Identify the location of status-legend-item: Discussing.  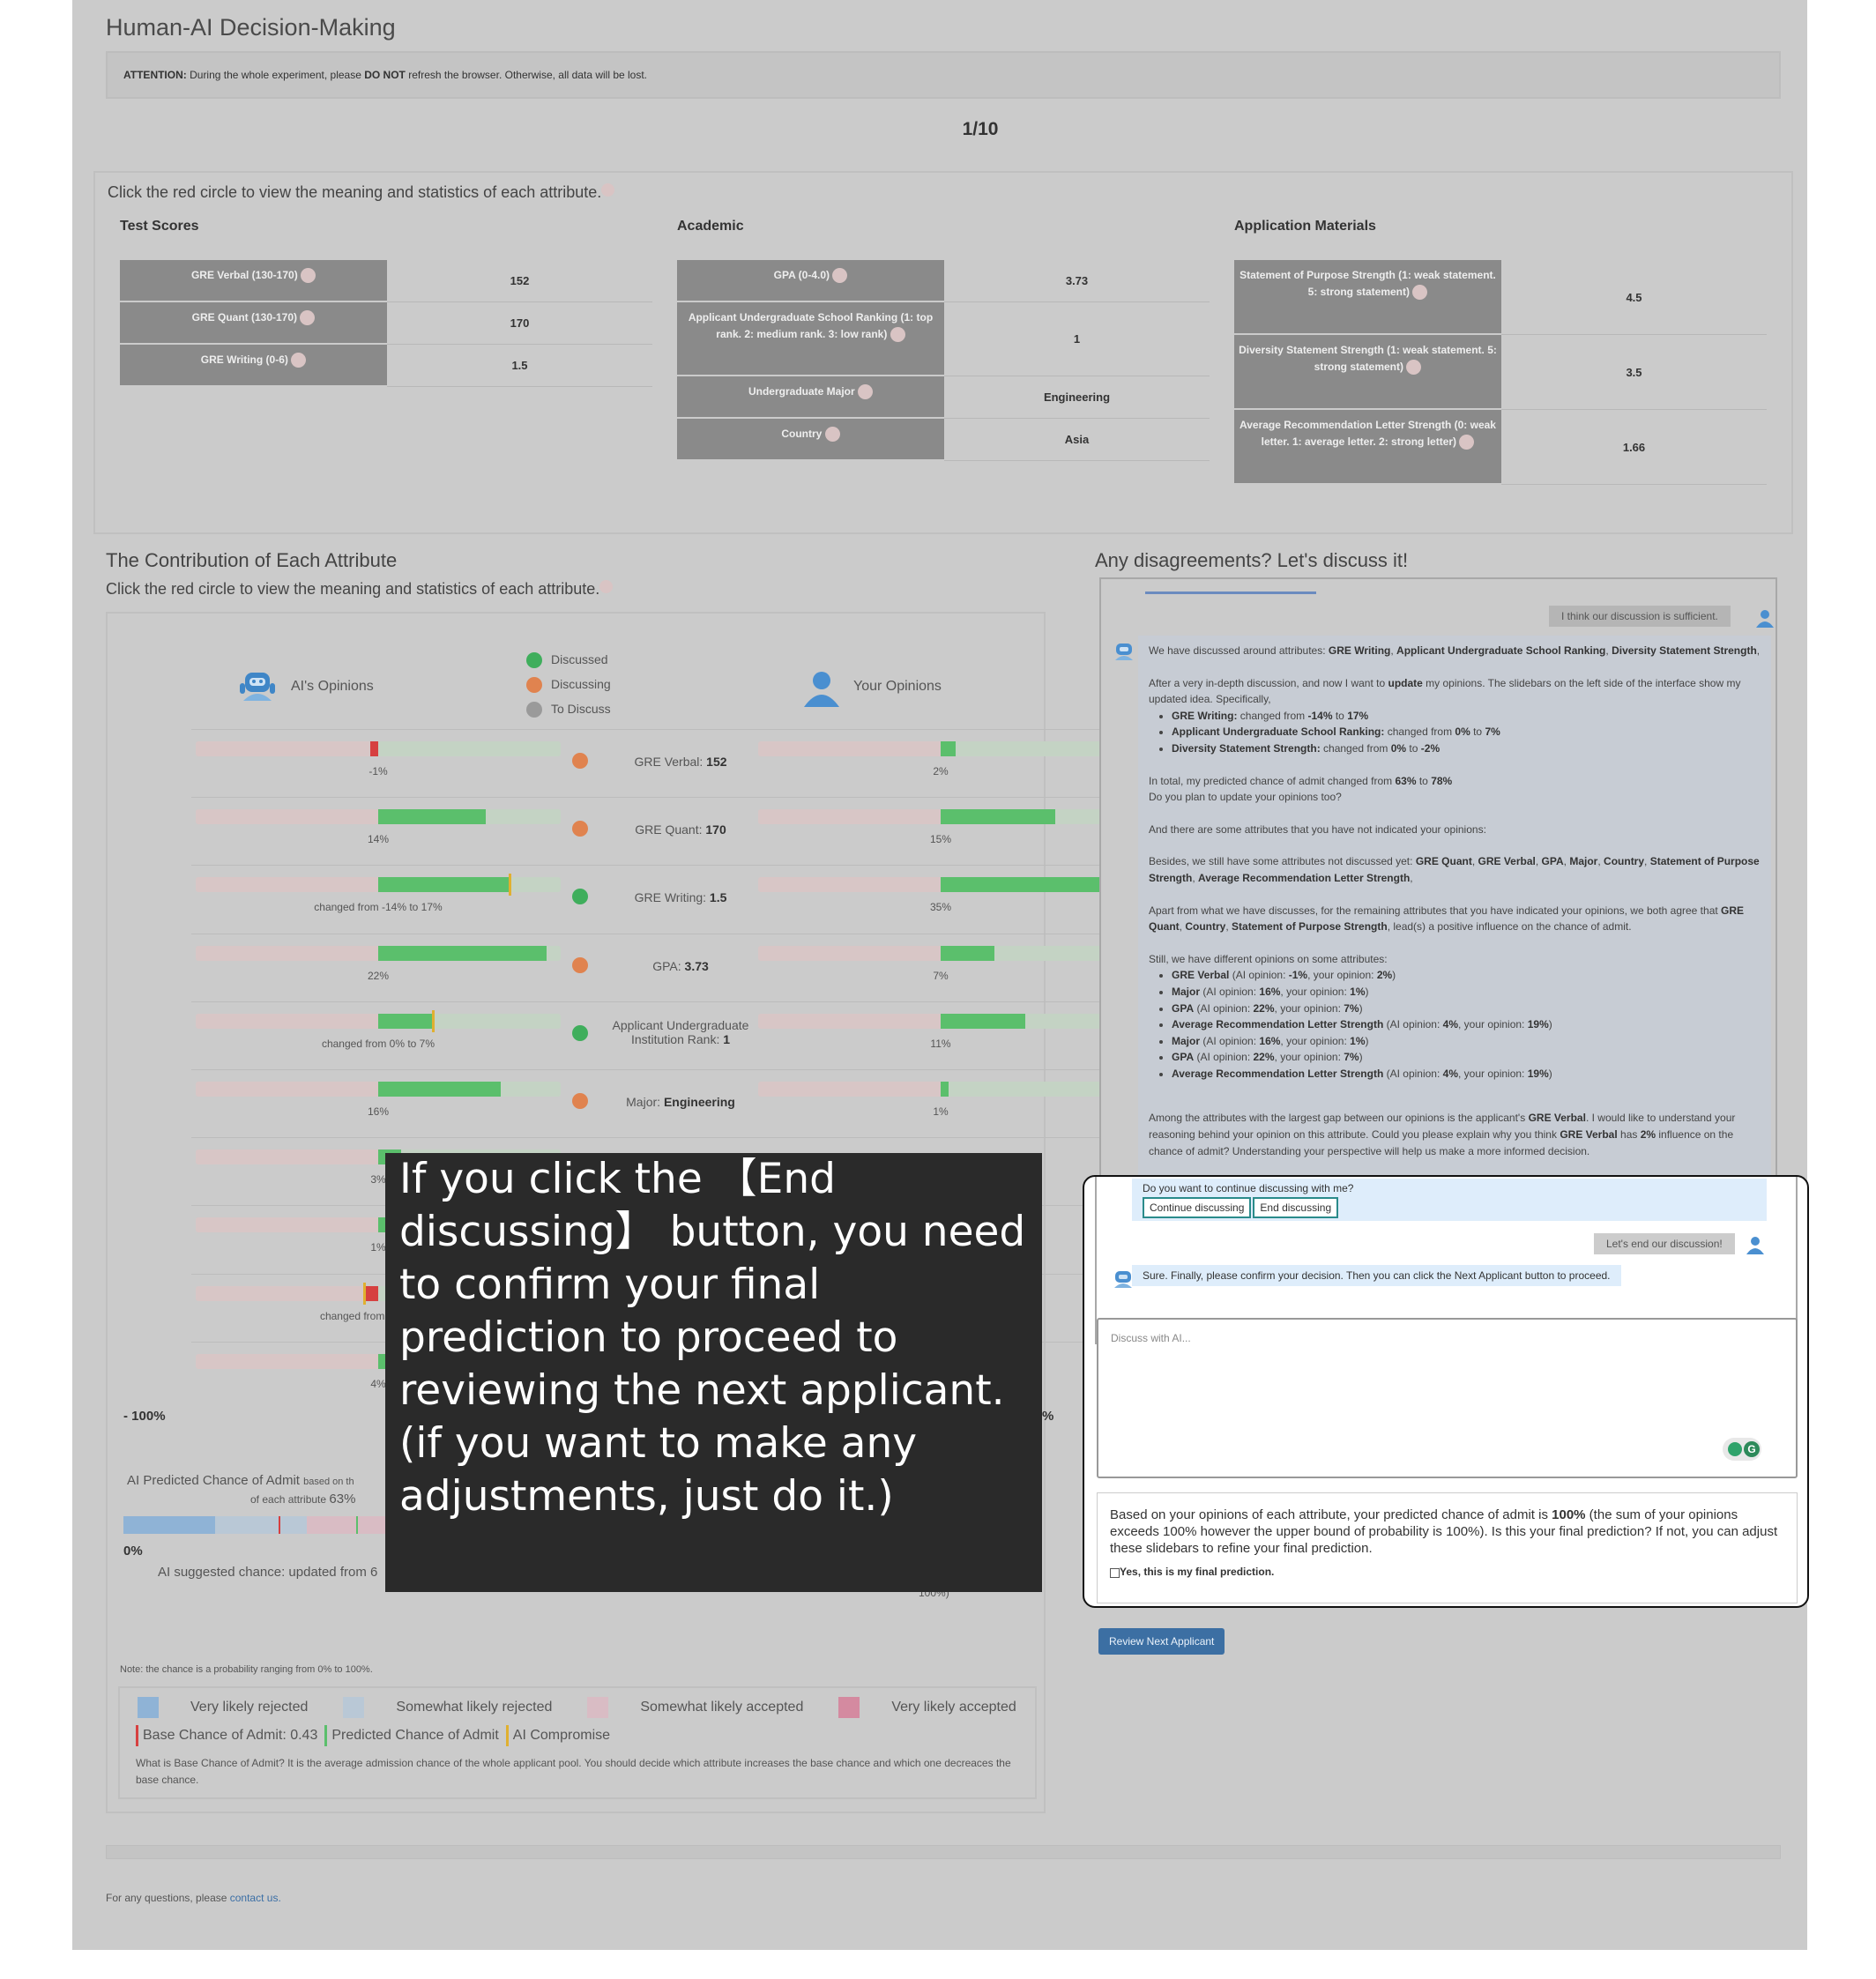
(568, 685).